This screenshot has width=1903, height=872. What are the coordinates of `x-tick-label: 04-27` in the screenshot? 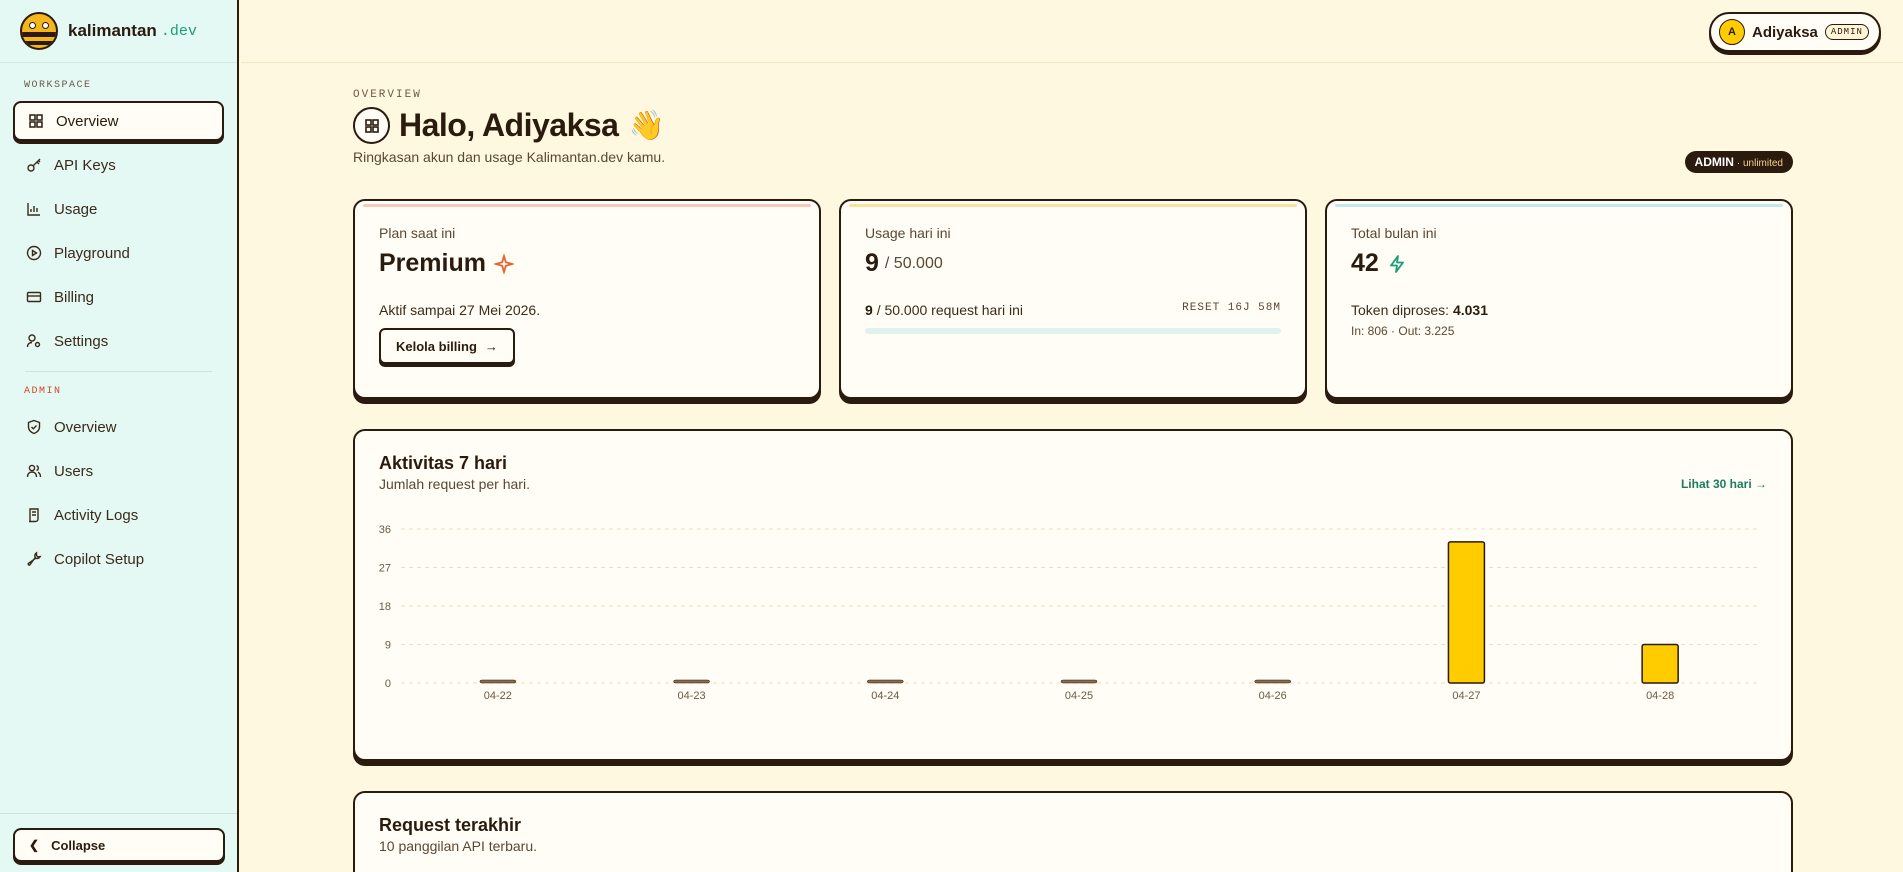 It's located at (1466, 696).